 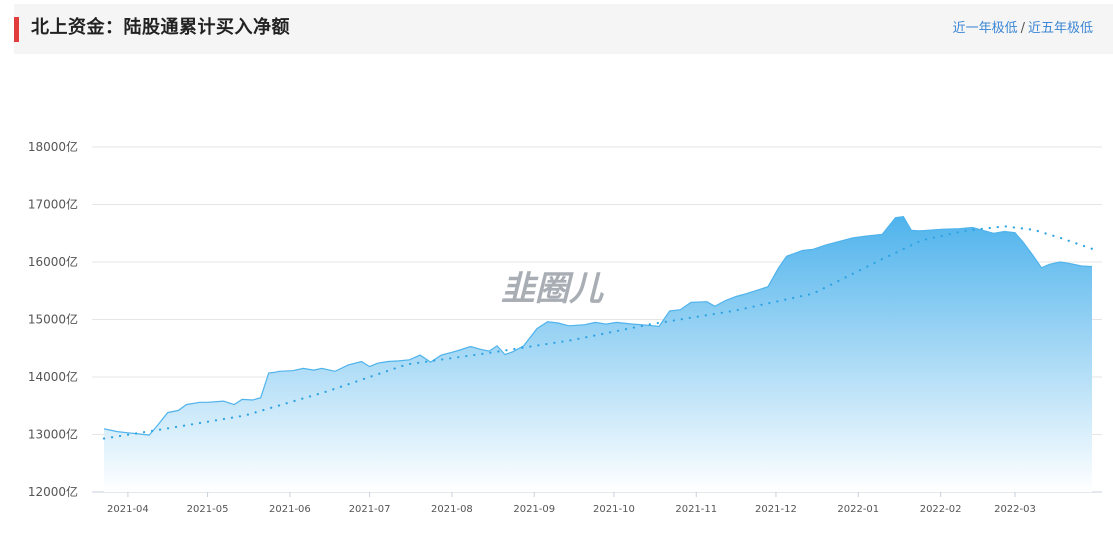 I want to click on x-tick-label: 2021-10, so click(x=614, y=509).